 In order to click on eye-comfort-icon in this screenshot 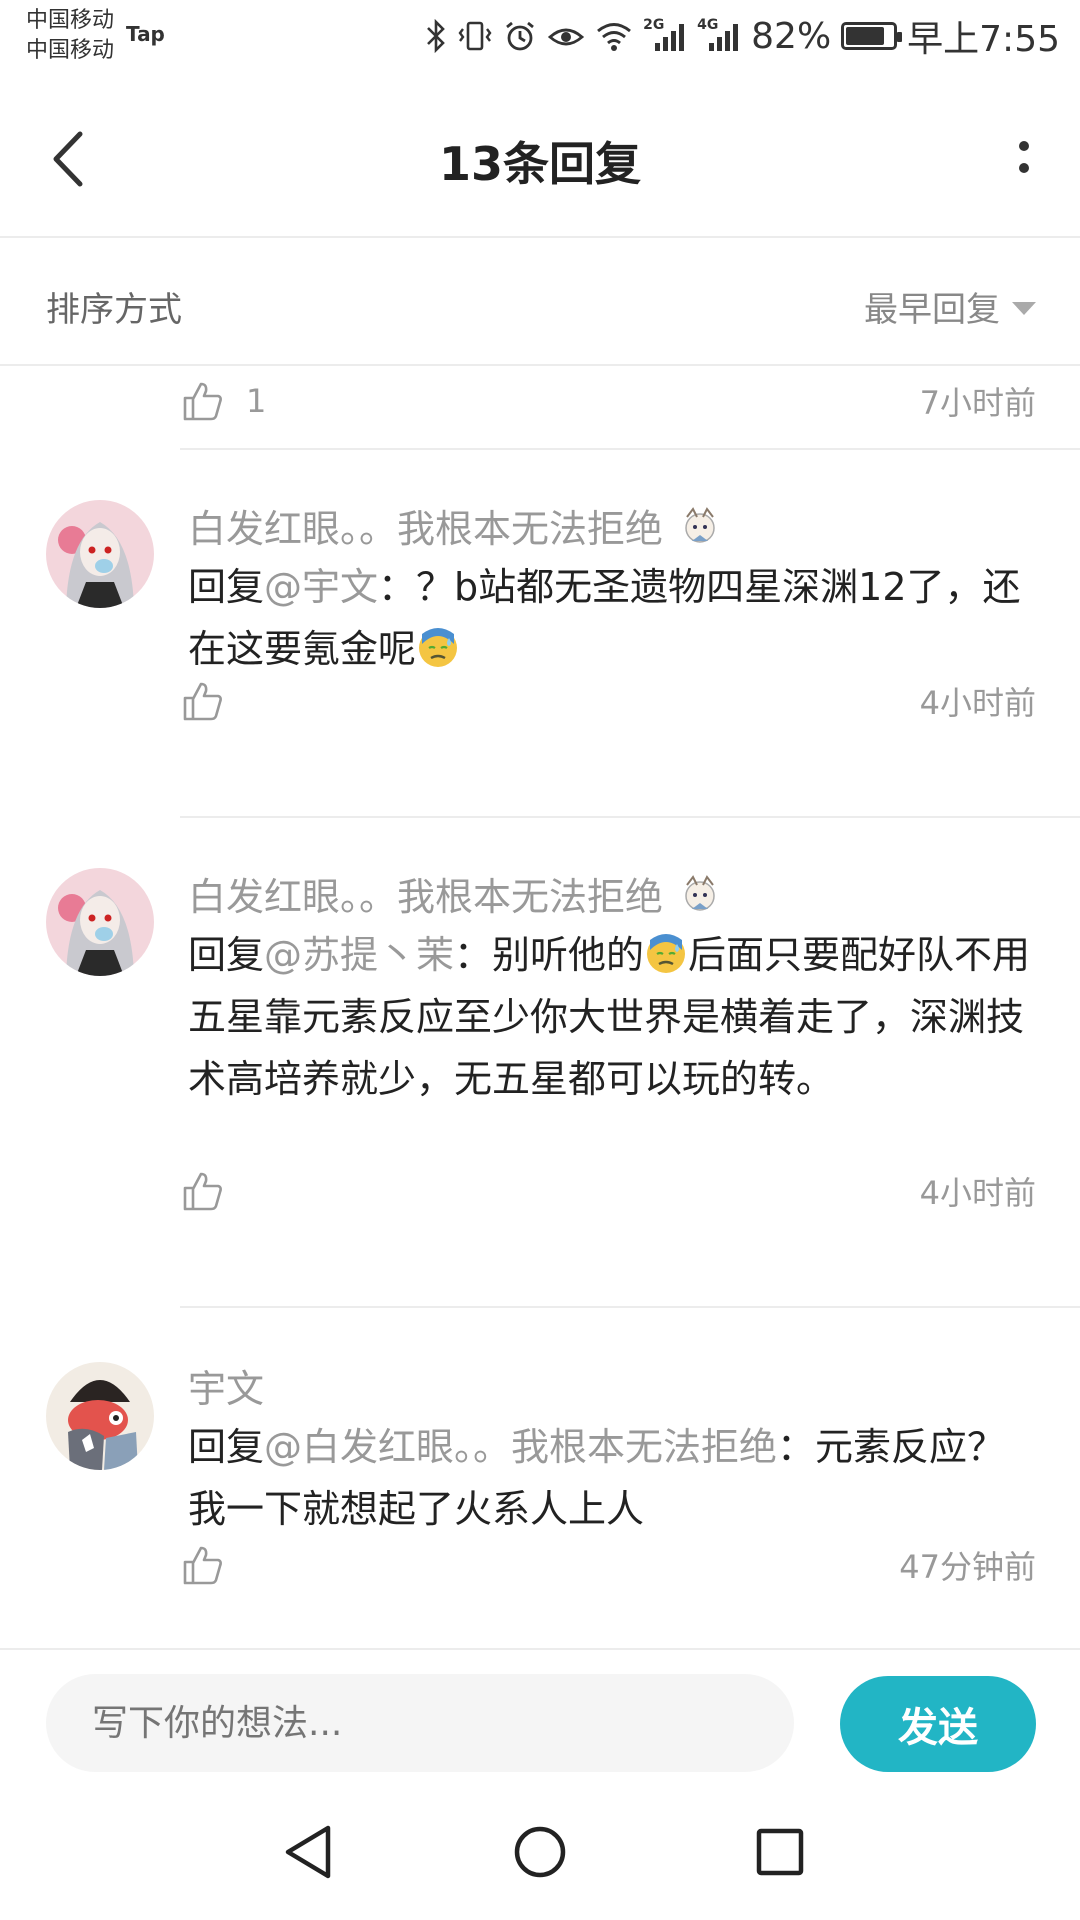, I will do `click(566, 37)`.